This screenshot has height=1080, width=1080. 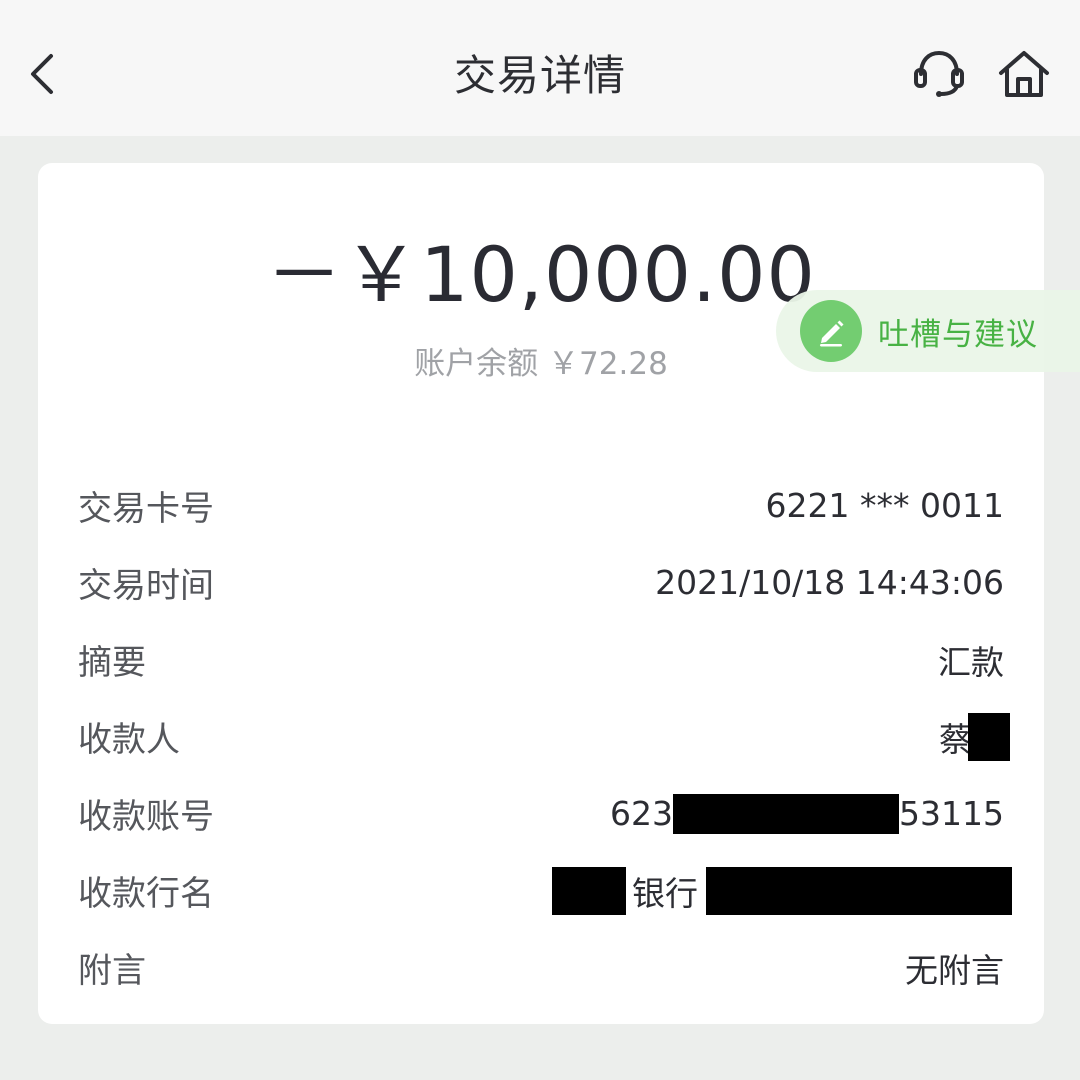 I want to click on detail-label: 附言, so click(x=112, y=971).